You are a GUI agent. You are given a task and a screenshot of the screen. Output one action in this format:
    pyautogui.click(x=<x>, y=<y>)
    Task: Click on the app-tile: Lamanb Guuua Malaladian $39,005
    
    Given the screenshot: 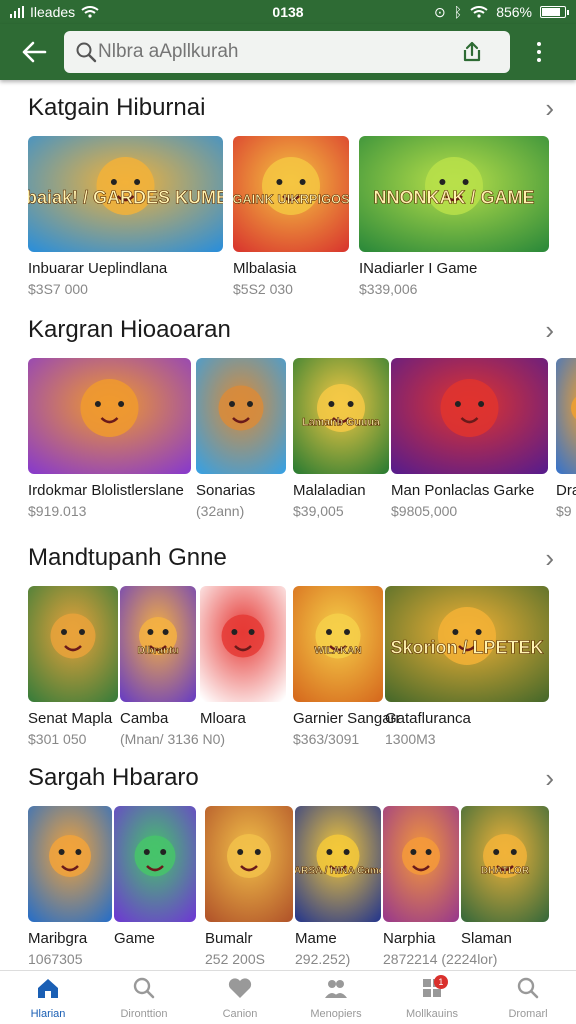 What is the action you would take?
    pyautogui.click(x=341, y=438)
    